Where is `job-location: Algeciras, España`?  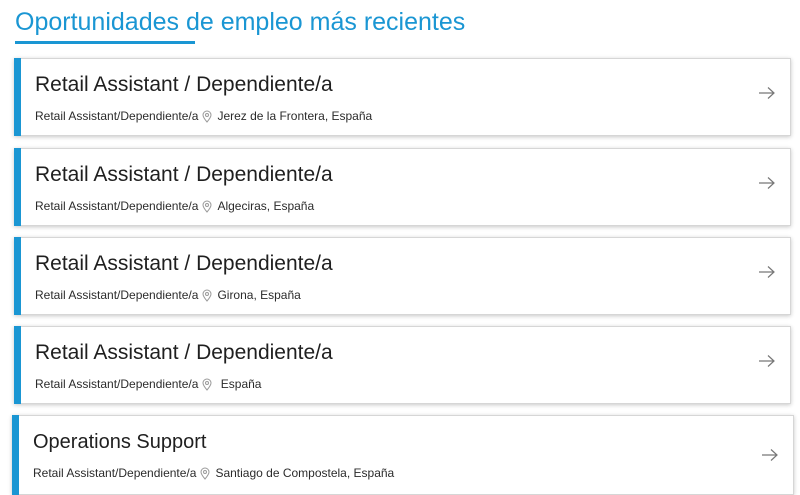 job-location: Algeciras, España is located at coordinates (266, 206).